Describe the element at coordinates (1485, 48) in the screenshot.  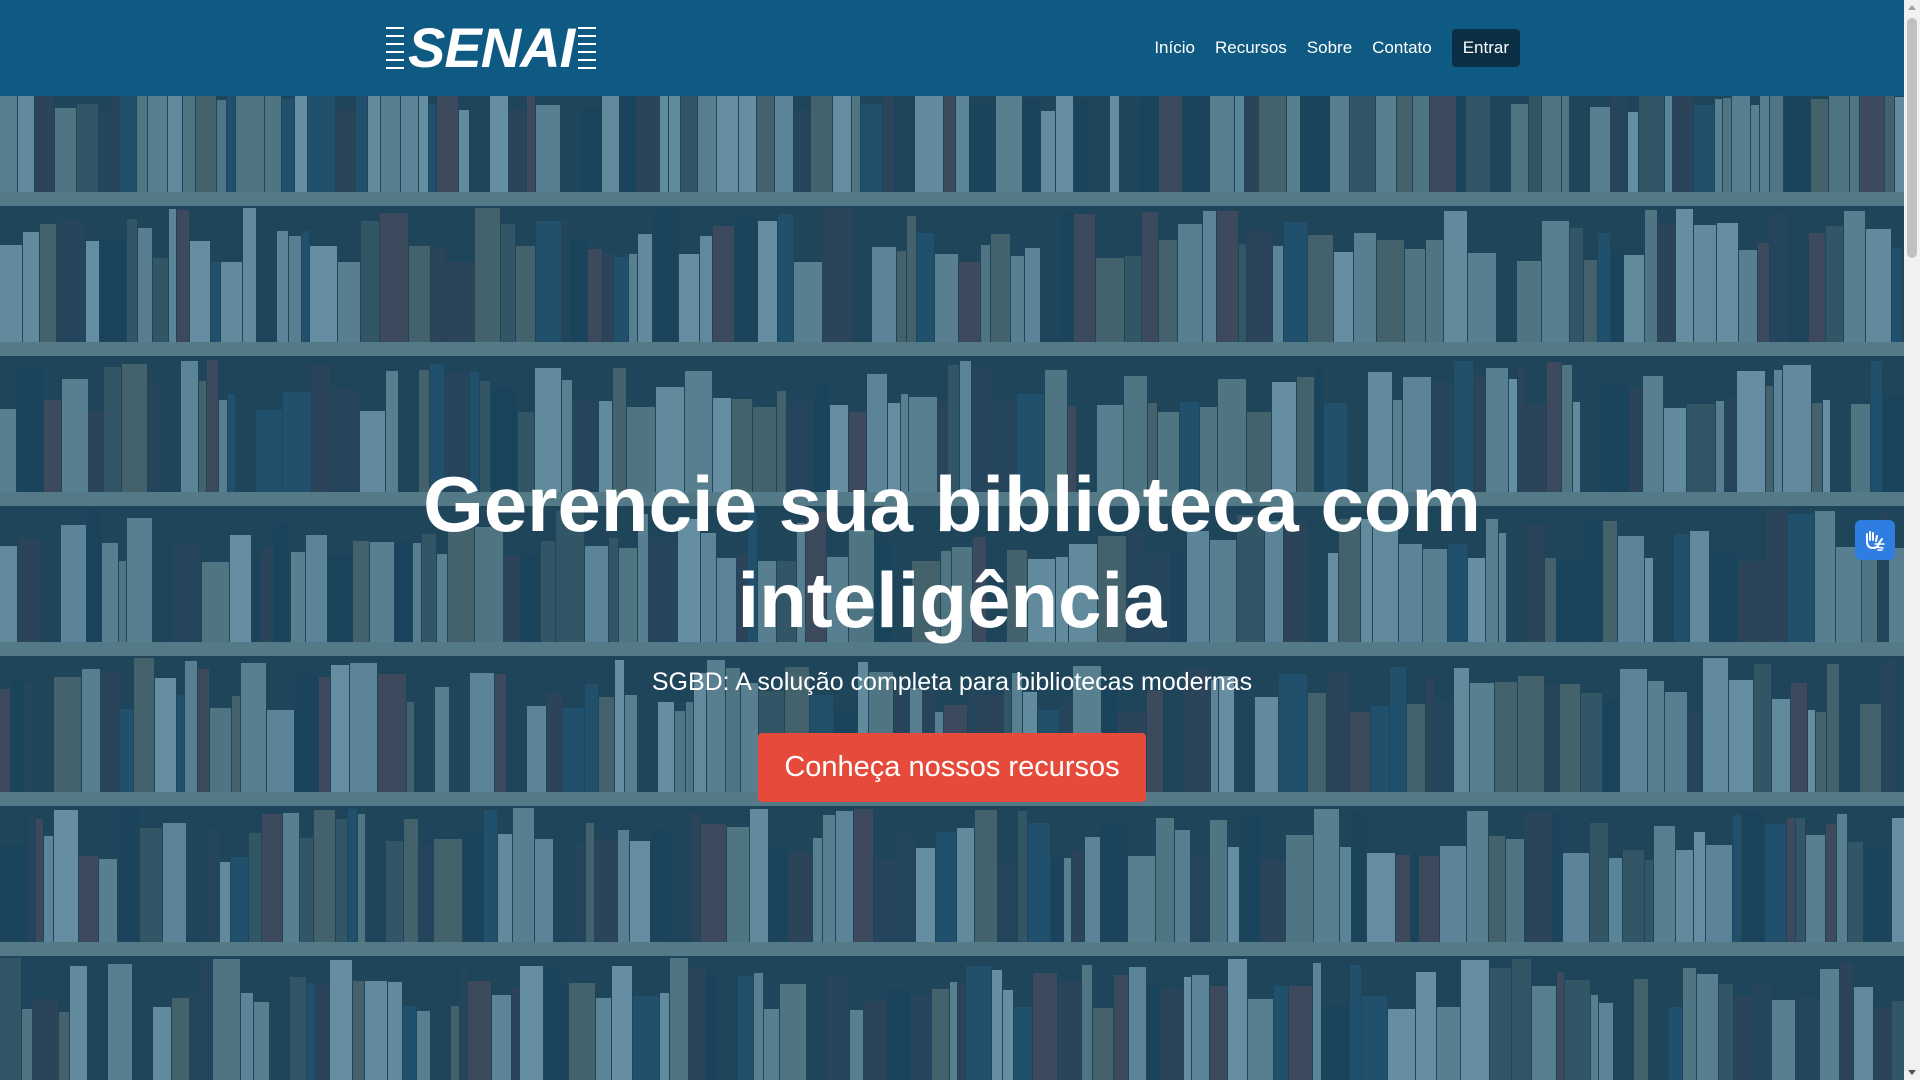
I see `login-button: Entrar` at that location.